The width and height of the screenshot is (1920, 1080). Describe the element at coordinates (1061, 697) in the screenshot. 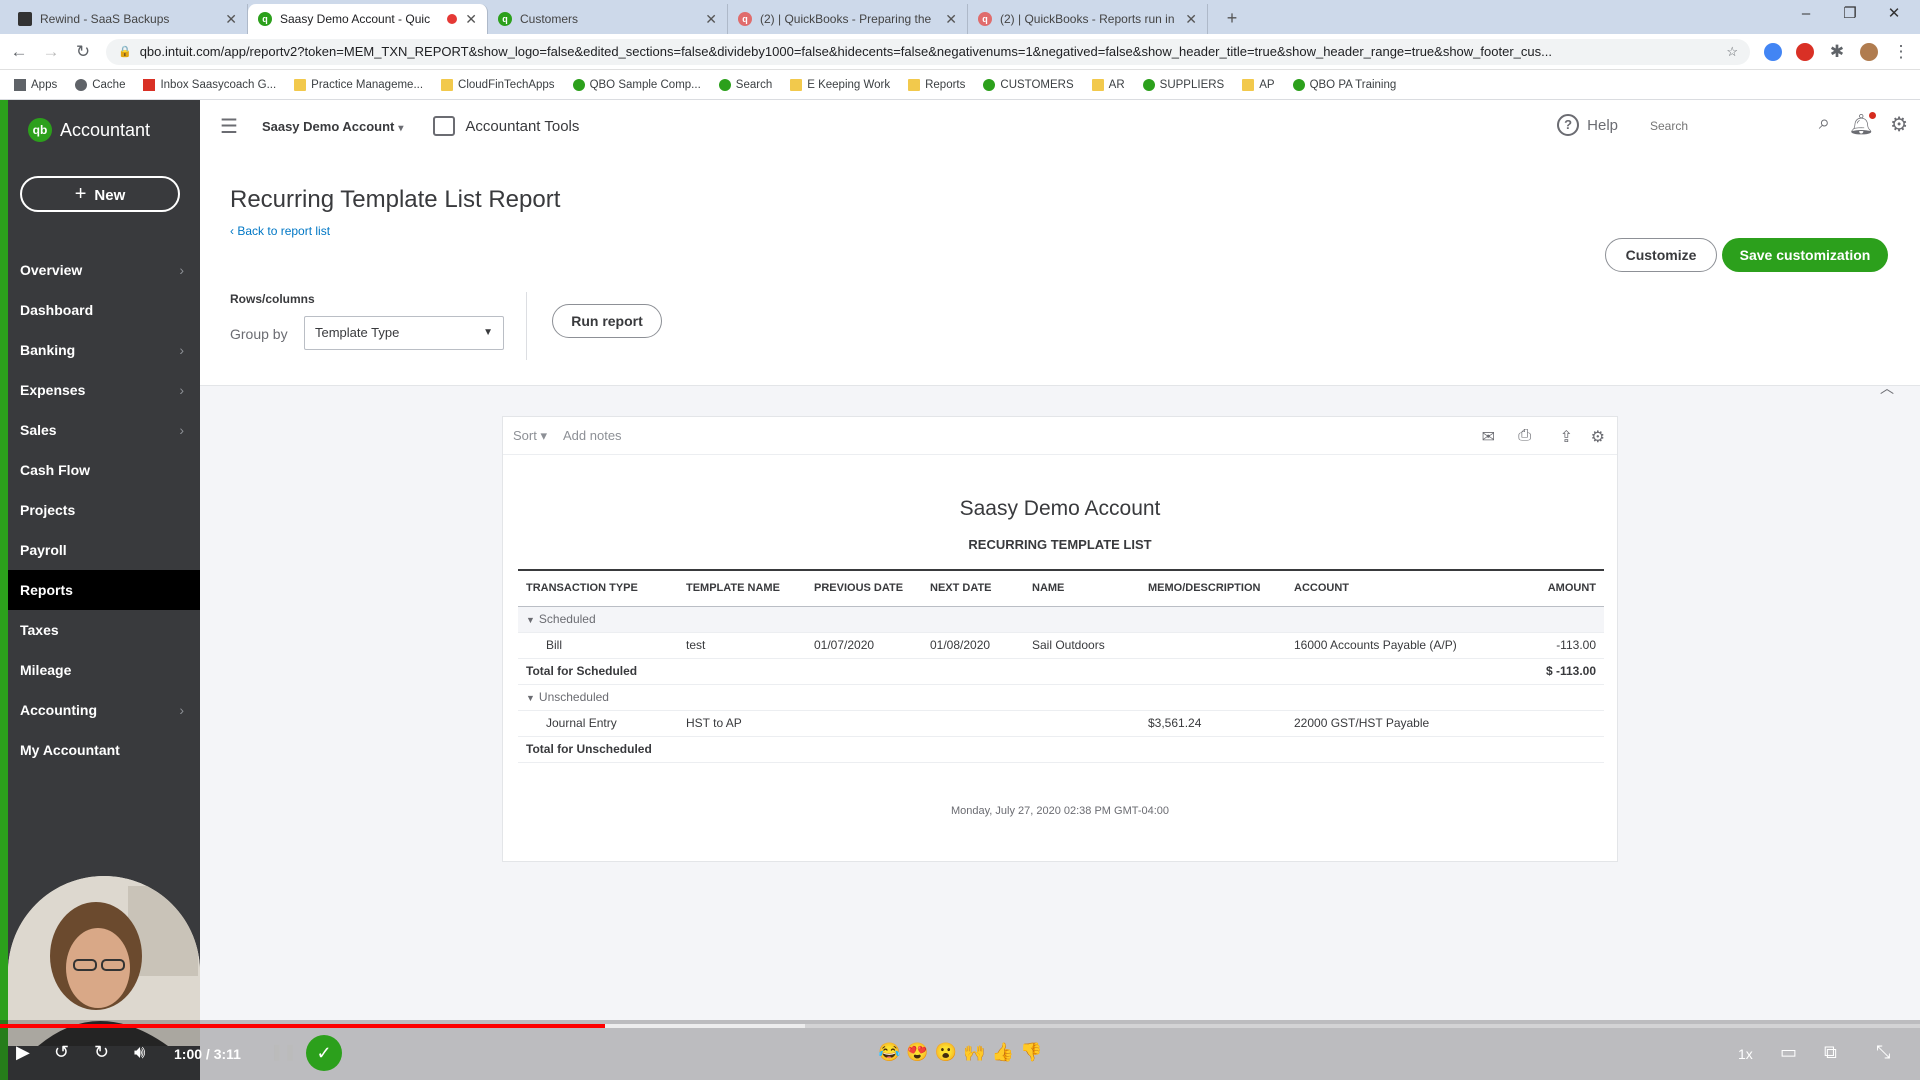

I see `group-row: ▼ Unscheduled` at that location.